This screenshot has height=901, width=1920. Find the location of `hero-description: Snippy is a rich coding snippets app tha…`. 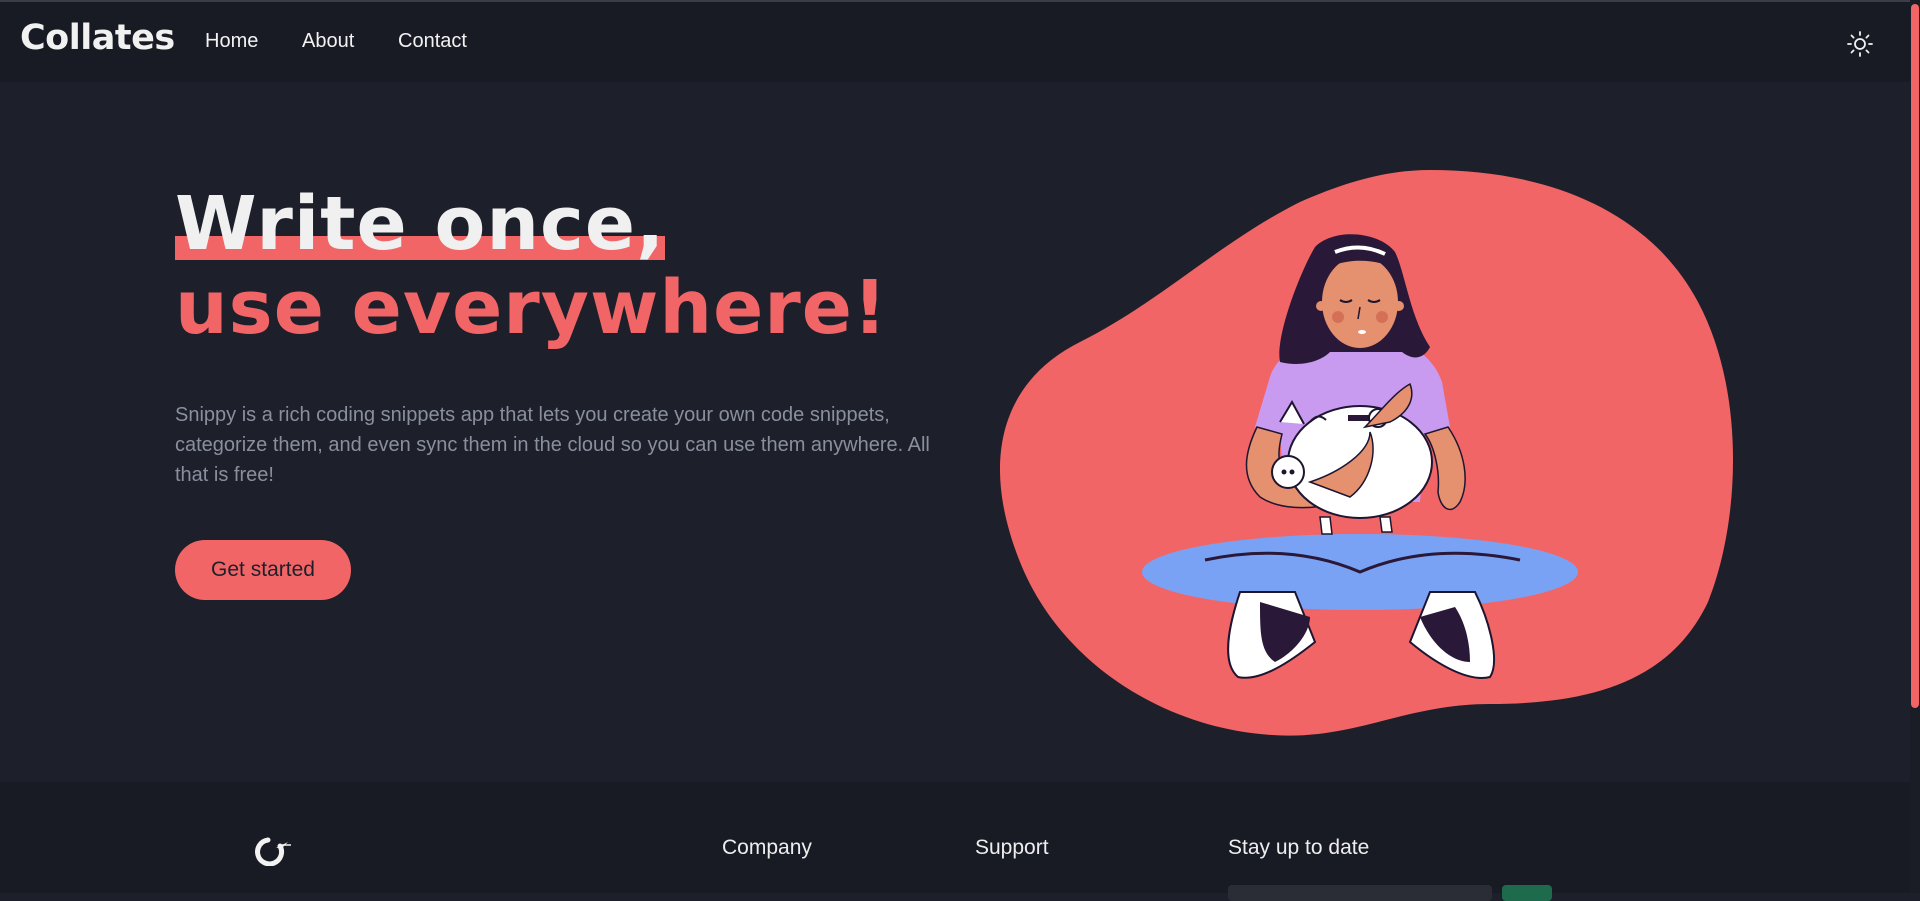

hero-description: Snippy is a rich coding snippets app tha… is located at coordinates (552, 445).